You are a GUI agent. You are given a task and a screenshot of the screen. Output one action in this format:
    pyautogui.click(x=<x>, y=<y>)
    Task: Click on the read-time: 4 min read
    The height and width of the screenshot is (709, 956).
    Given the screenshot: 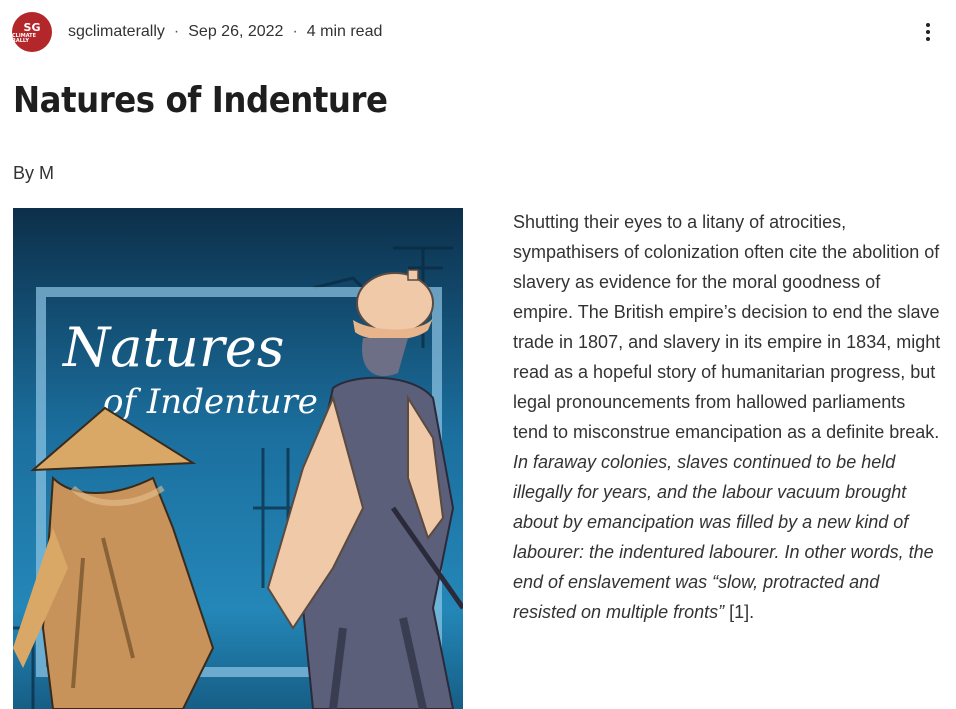 What is the action you would take?
    pyautogui.click(x=344, y=31)
    